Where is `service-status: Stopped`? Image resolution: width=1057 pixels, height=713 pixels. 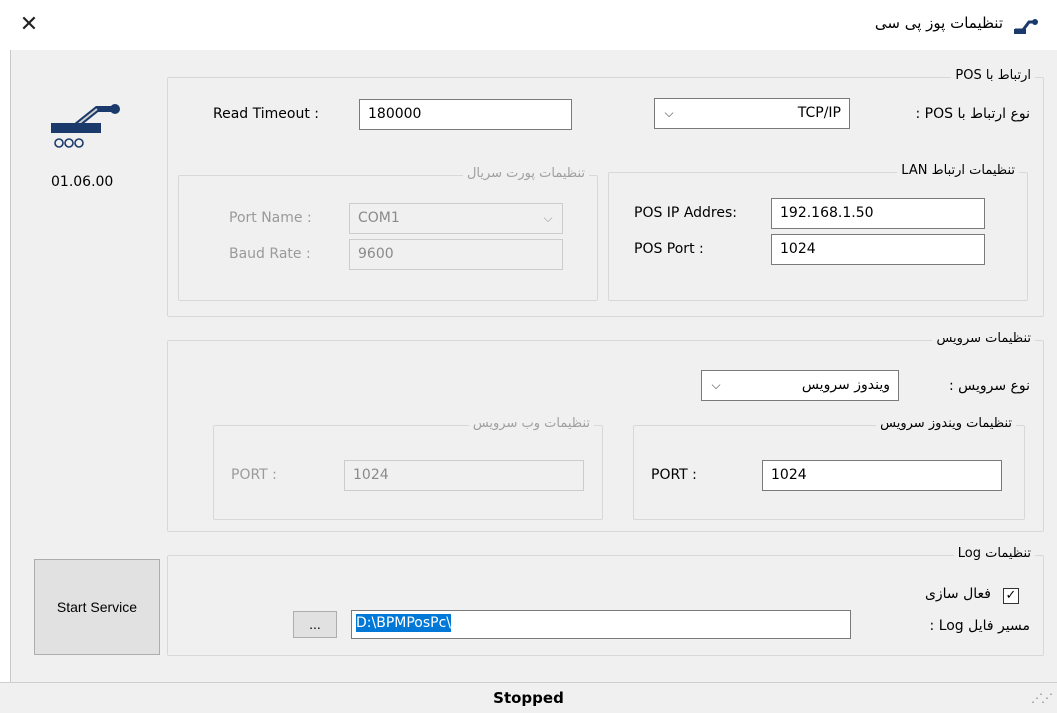 service-status: Stopped is located at coordinates (528, 698).